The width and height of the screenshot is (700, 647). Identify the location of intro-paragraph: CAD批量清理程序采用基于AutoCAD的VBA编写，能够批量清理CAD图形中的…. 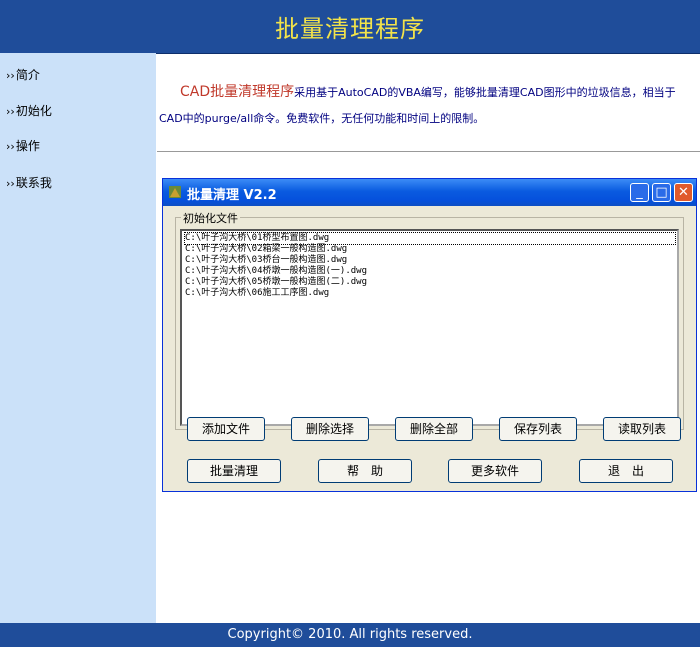
(427, 105).